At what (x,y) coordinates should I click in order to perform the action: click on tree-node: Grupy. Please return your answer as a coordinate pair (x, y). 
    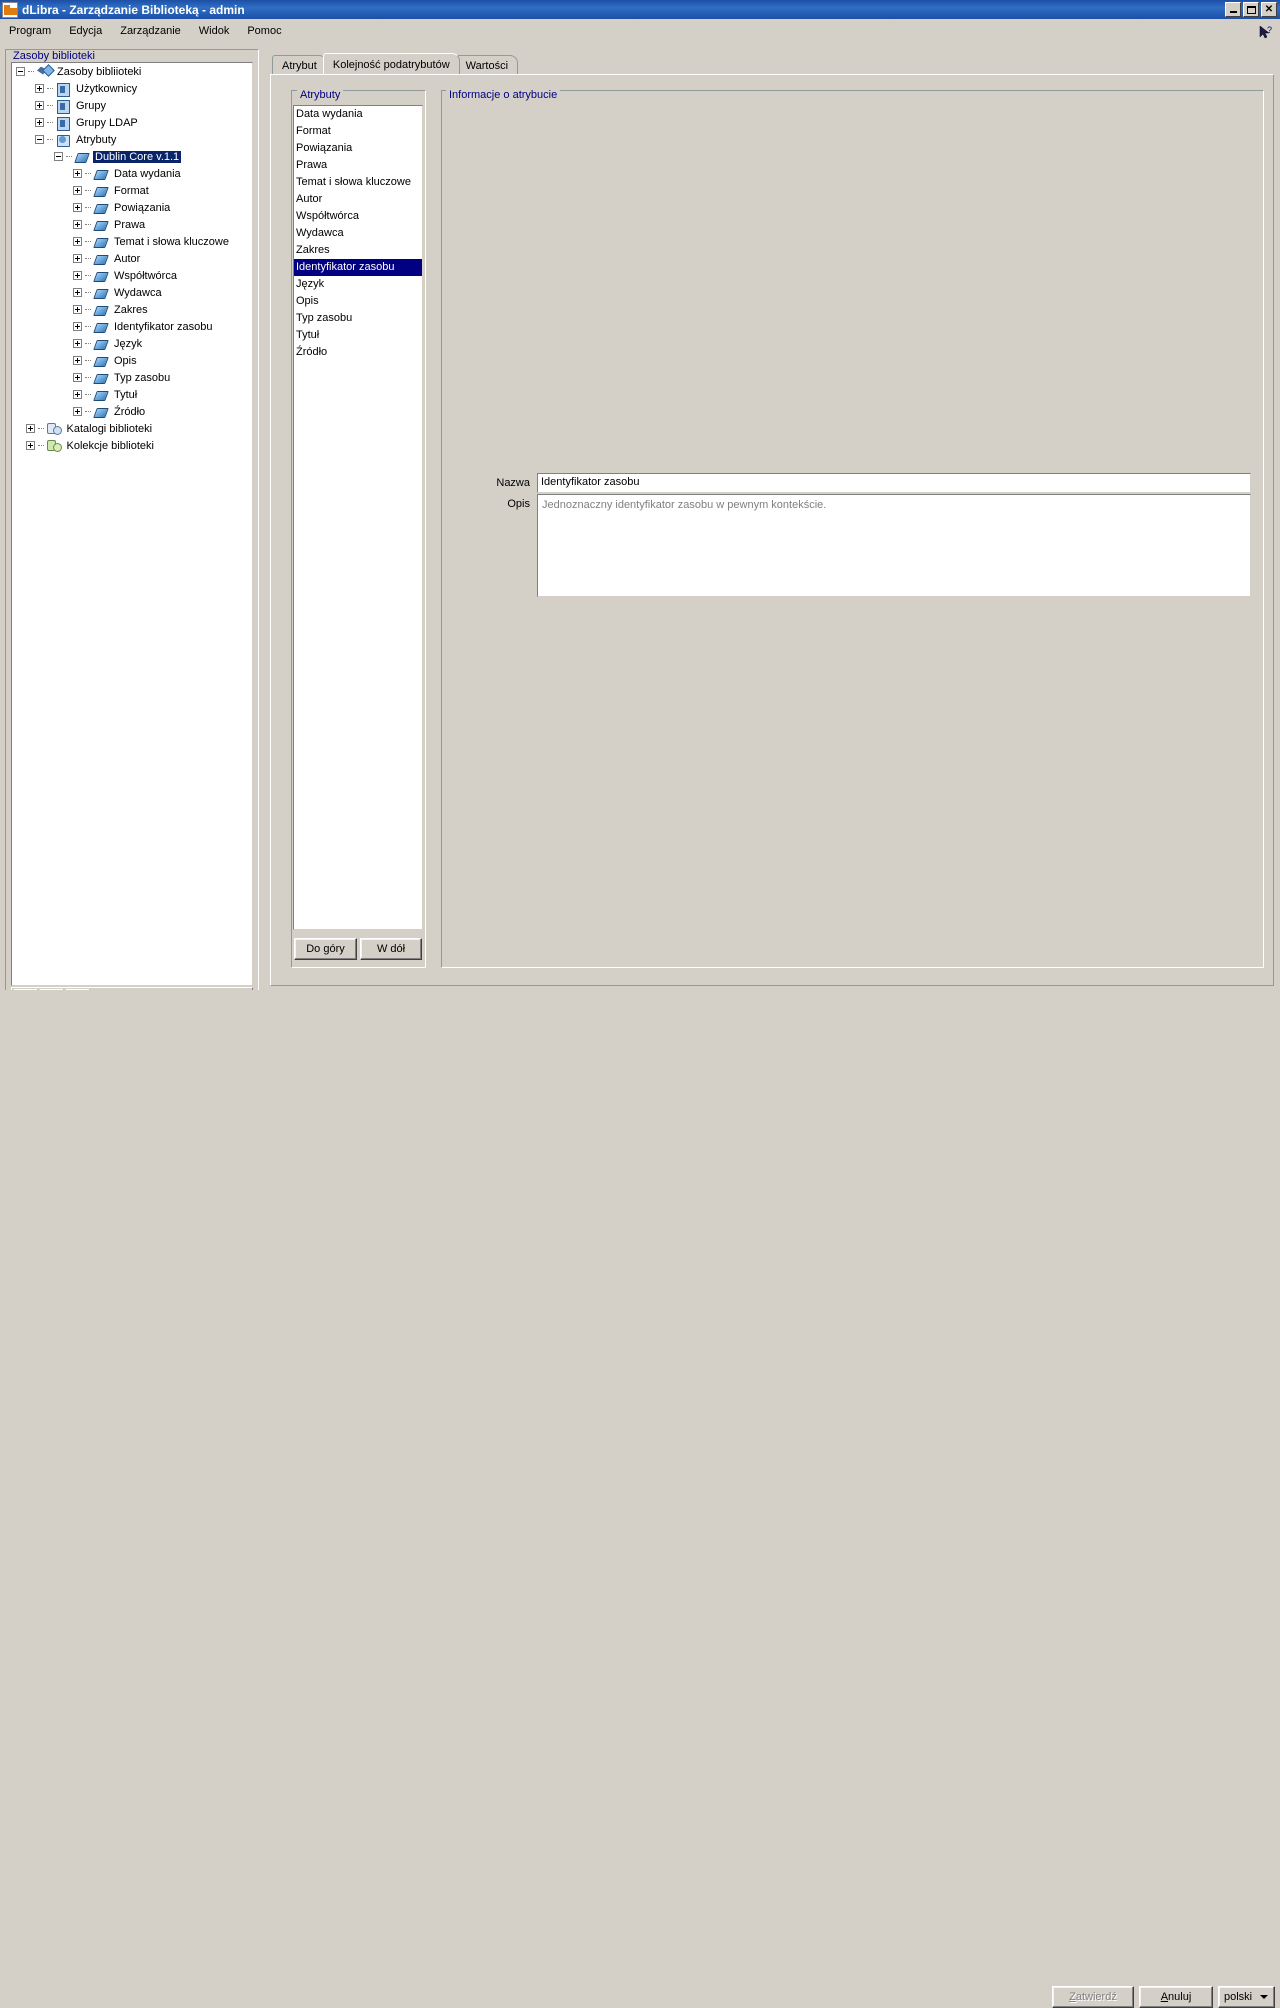
    Looking at the image, I should click on (132, 105).